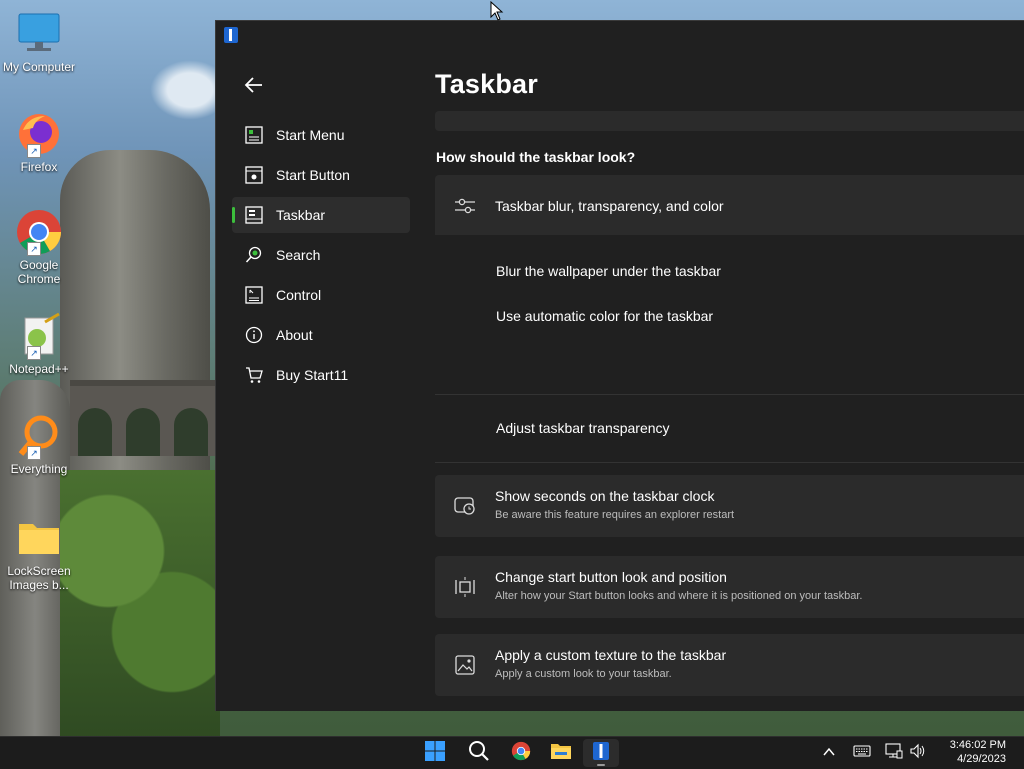  What do you see at coordinates (497, 13) in the screenshot?
I see `mouse-cursor-icon` at bounding box center [497, 13].